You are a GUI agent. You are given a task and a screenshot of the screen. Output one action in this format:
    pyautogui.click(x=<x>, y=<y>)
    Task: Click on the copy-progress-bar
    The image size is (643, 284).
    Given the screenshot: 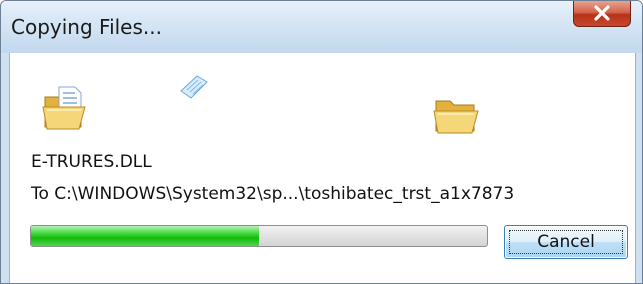 What is the action you would take?
    pyautogui.click(x=259, y=236)
    